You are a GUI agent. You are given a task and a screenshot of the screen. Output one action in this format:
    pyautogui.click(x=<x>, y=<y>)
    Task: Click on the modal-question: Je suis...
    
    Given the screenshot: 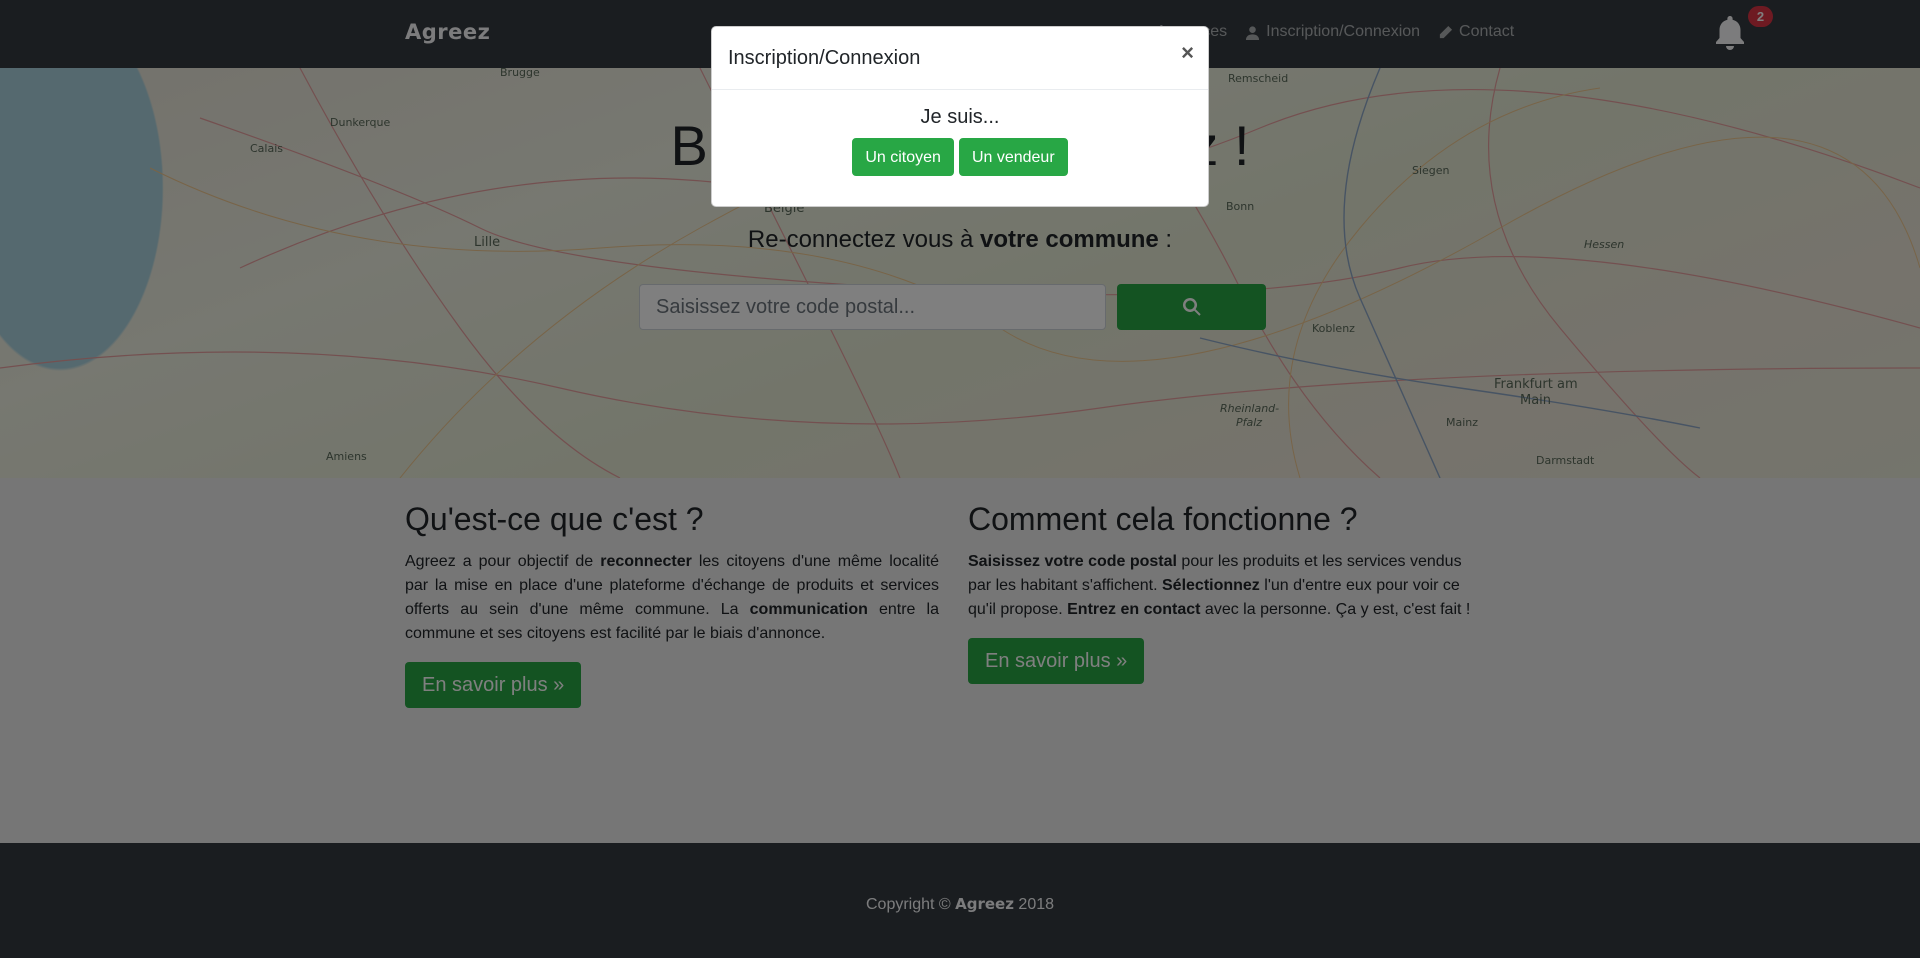 What is the action you would take?
    pyautogui.click(x=960, y=117)
    